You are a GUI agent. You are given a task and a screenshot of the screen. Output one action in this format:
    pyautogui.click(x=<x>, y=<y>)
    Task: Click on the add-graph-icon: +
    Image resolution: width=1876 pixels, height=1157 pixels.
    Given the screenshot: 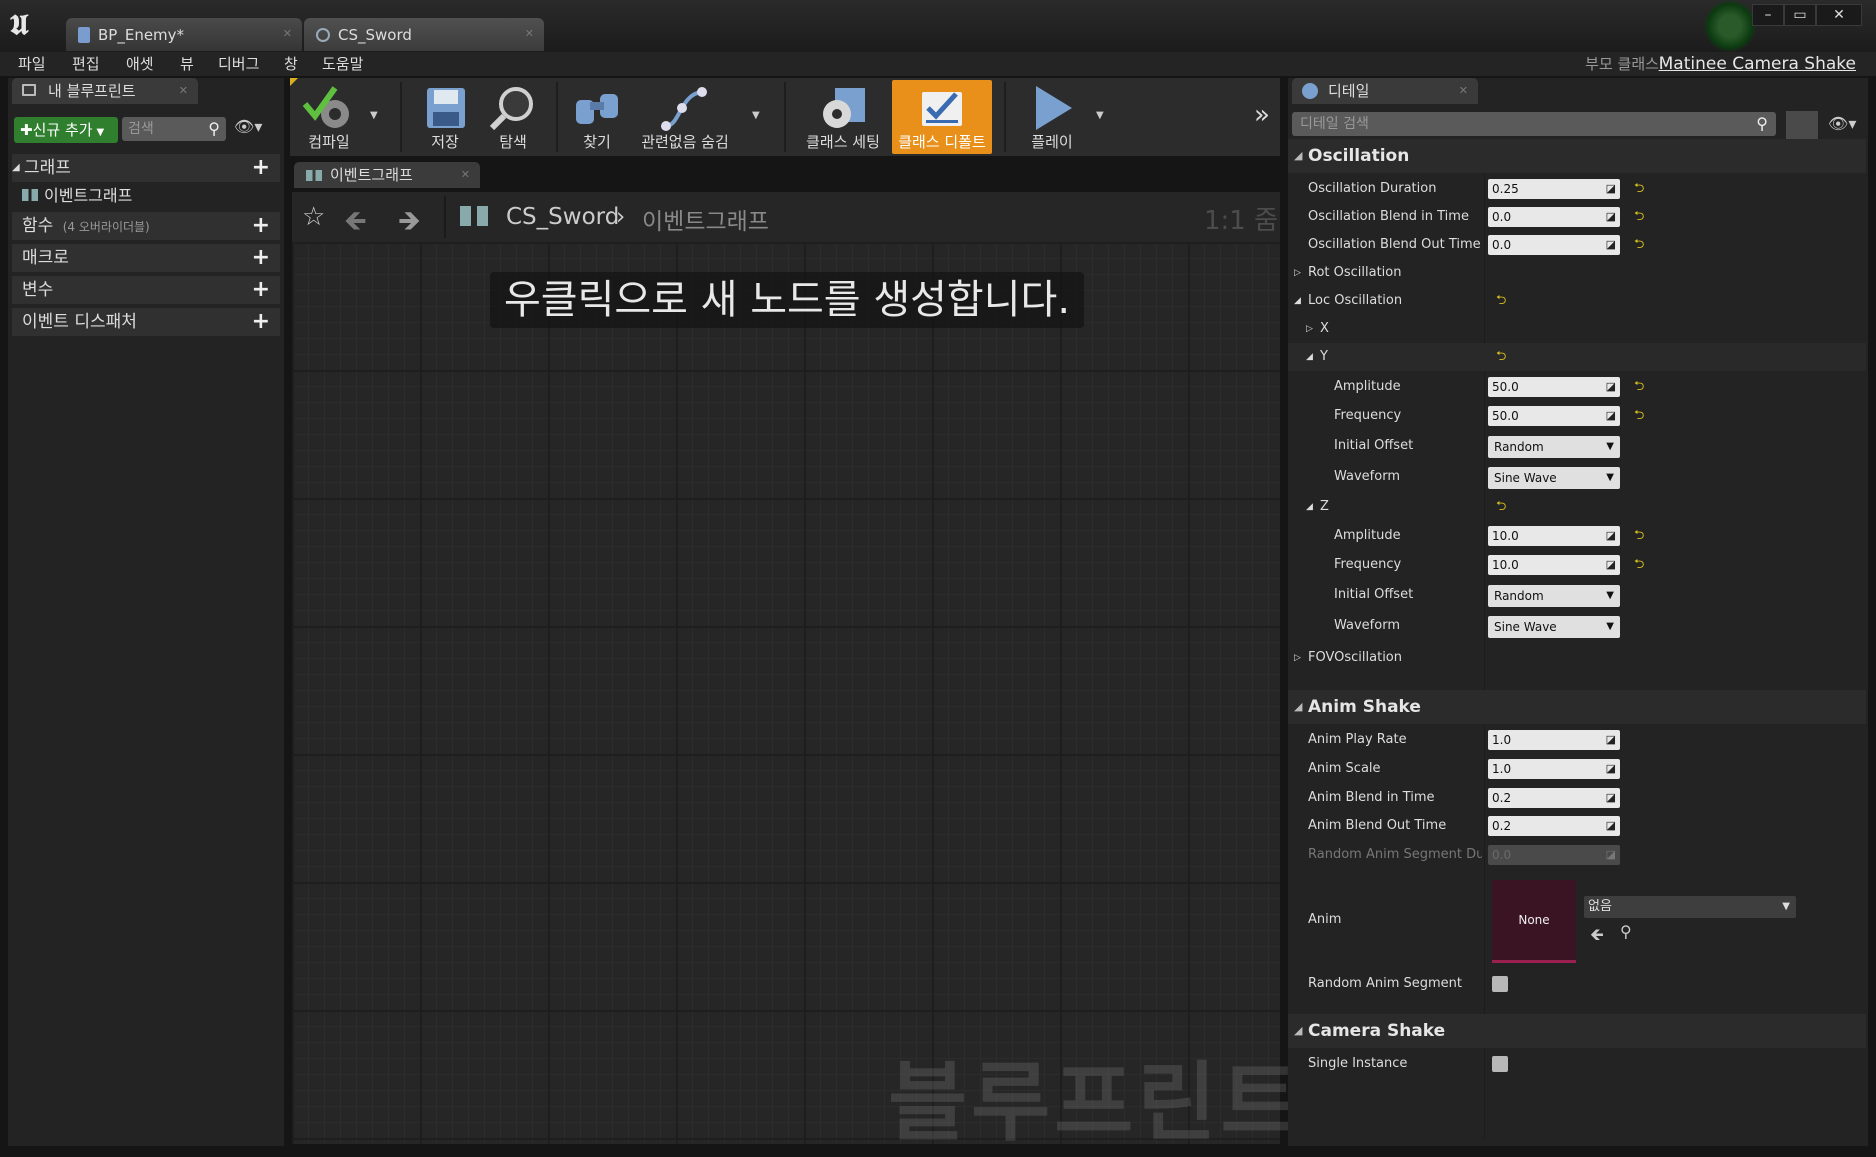 What is the action you would take?
    pyautogui.click(x=261, y=168)
    